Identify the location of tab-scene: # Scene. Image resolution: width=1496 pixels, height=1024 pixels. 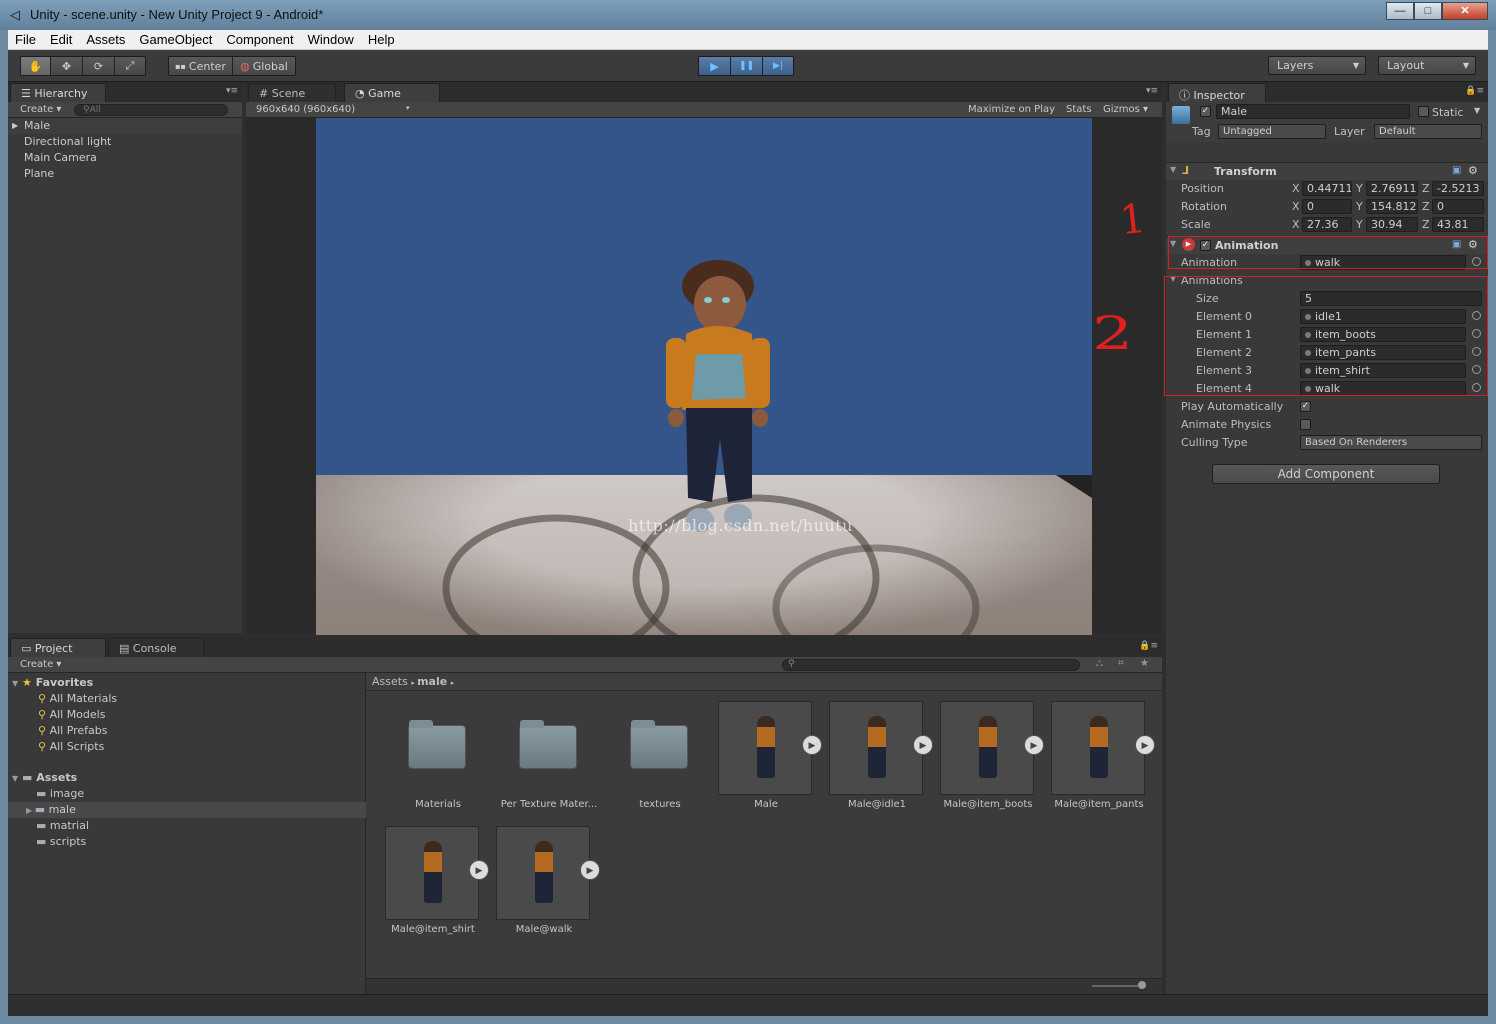
(292, 92).